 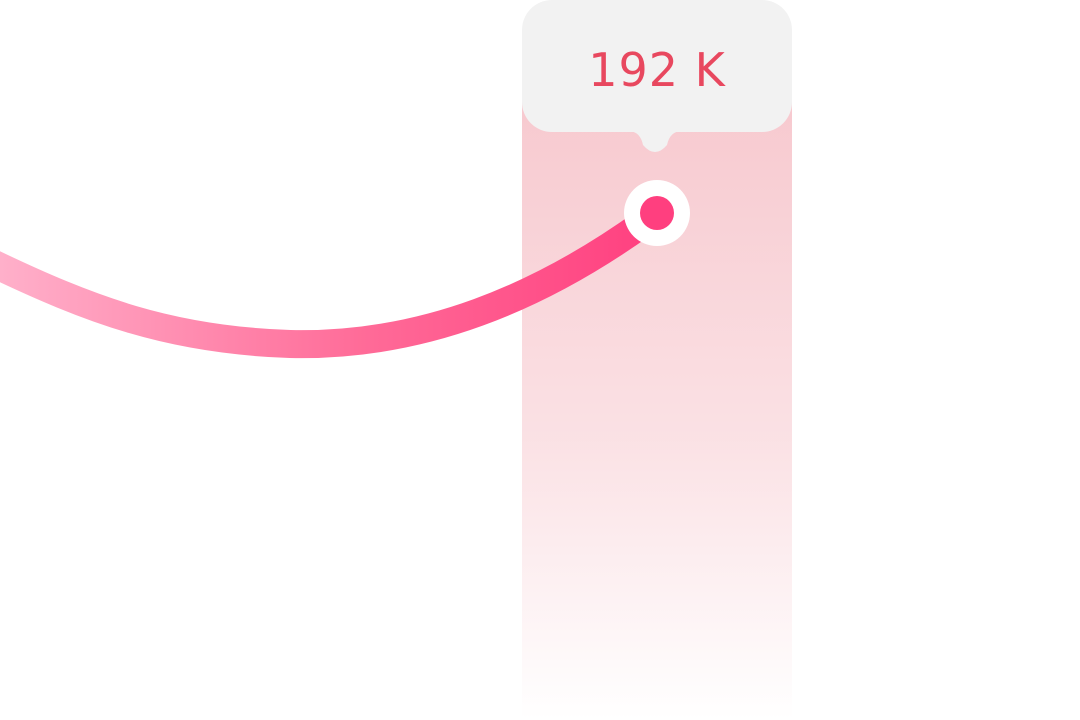 I want to click on tooltip: 192 K, so click(x=657, y=76).